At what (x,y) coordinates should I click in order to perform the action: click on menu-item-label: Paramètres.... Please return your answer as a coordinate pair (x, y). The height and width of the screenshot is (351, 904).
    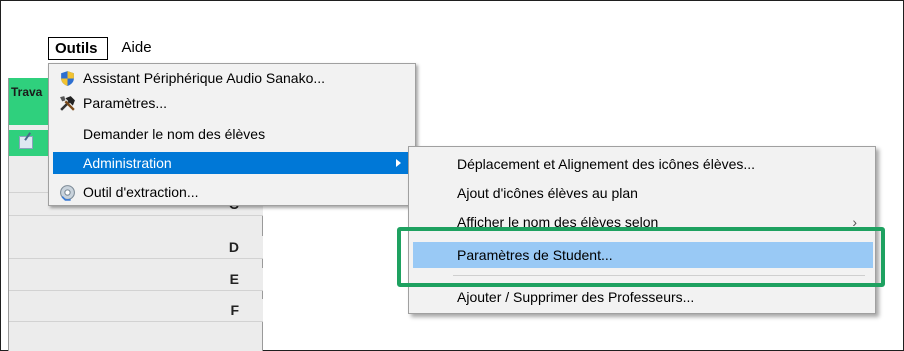
    Looking at the image, I should click on (125, 103).